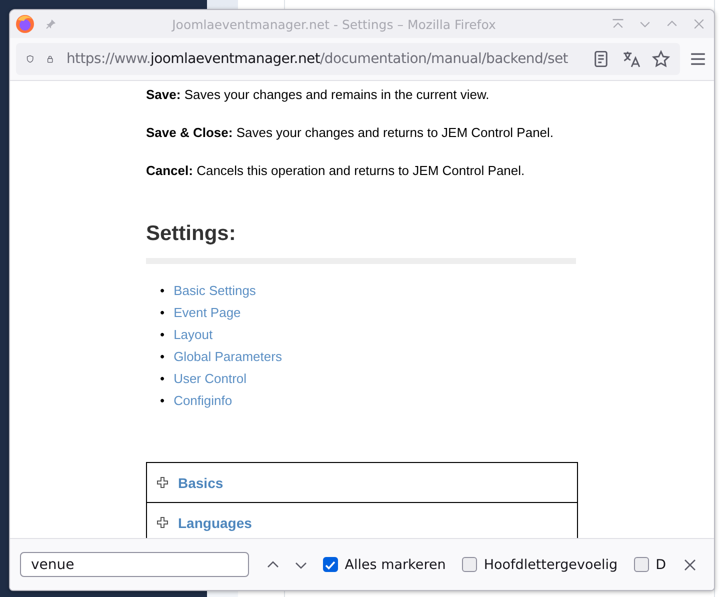  I want to click on translate-icon, so click(631, 59).